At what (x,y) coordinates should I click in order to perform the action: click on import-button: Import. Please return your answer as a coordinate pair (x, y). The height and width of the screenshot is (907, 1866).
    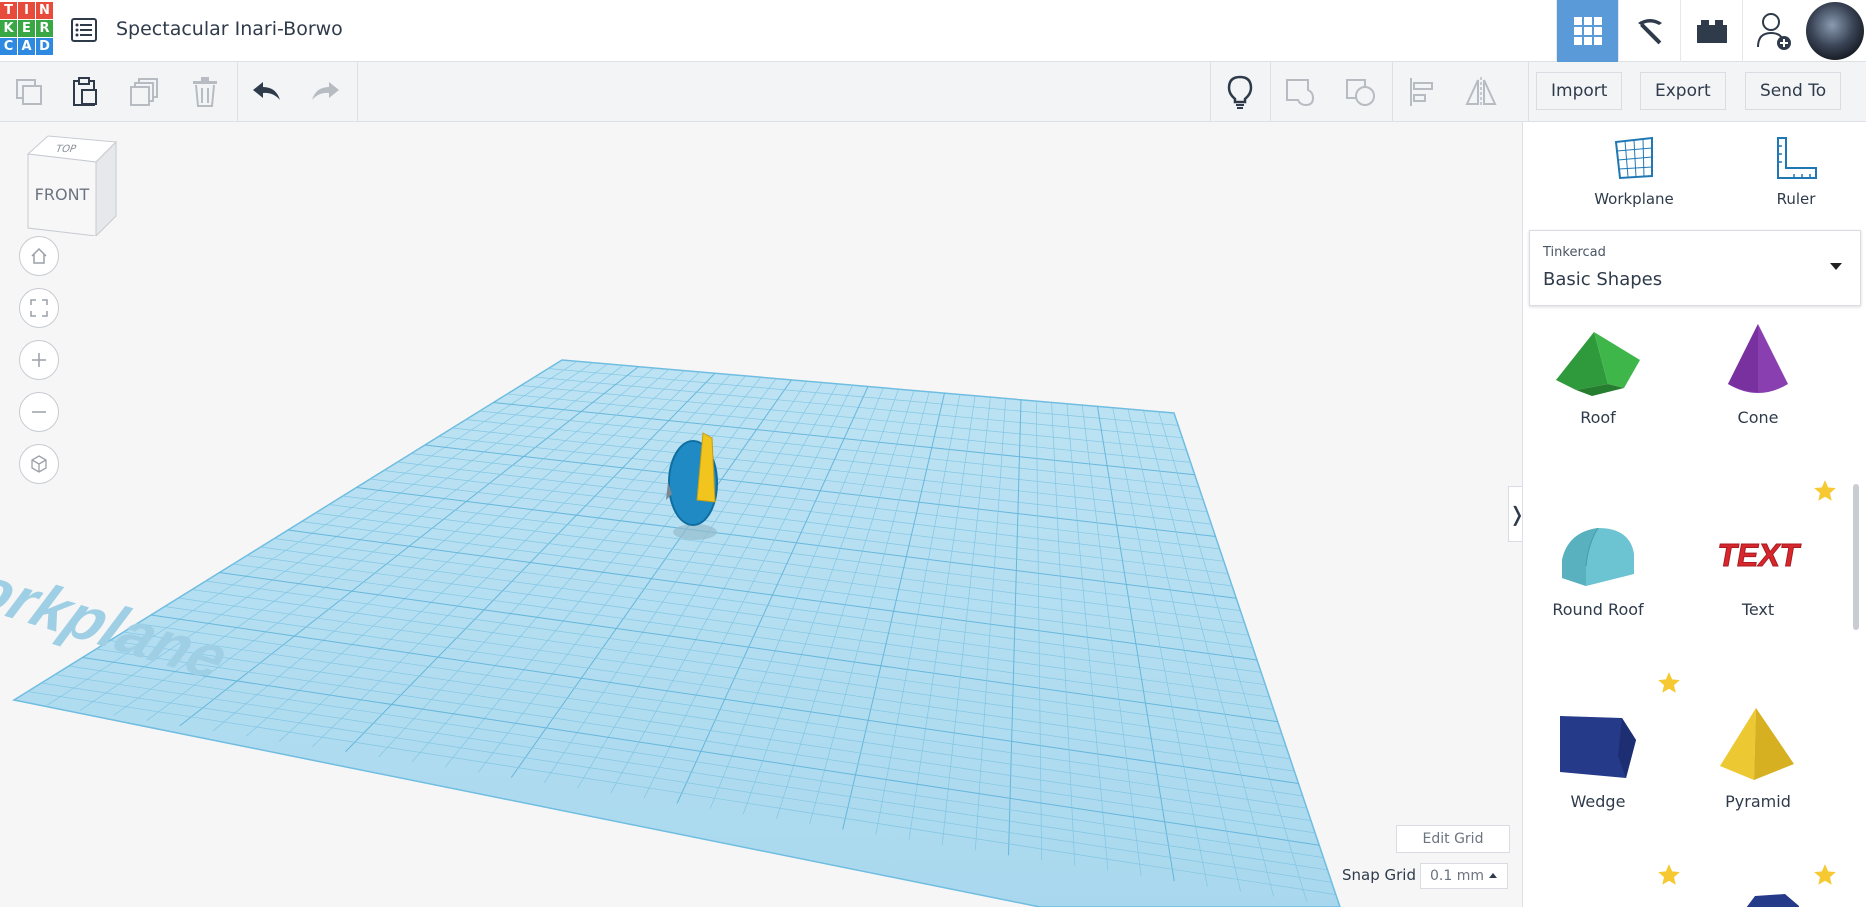
    Looking at the image, I should click on (1579, 91).